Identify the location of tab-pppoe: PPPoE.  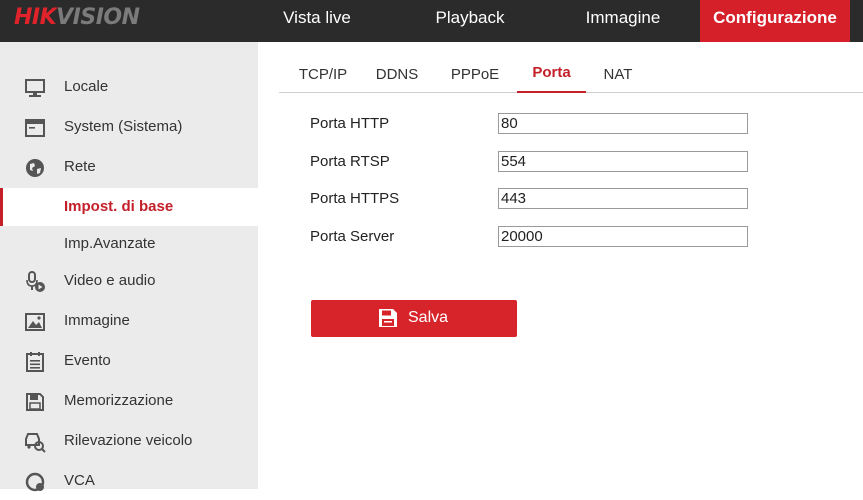
(475, 75).